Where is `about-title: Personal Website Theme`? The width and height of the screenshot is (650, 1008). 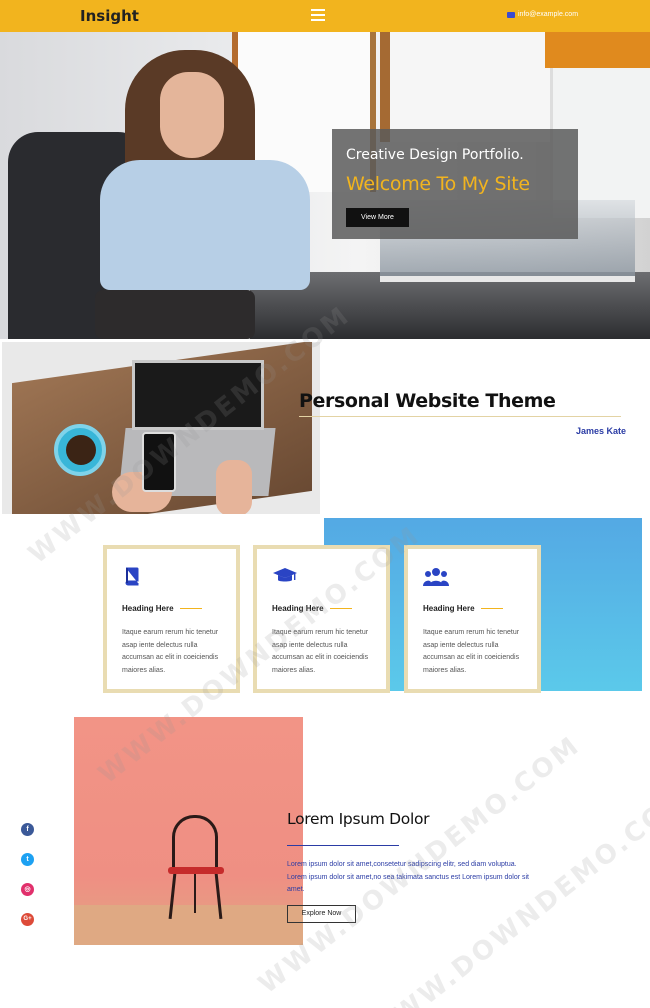 about-title: Personal Website Theme is located at coordinates (427, 401).